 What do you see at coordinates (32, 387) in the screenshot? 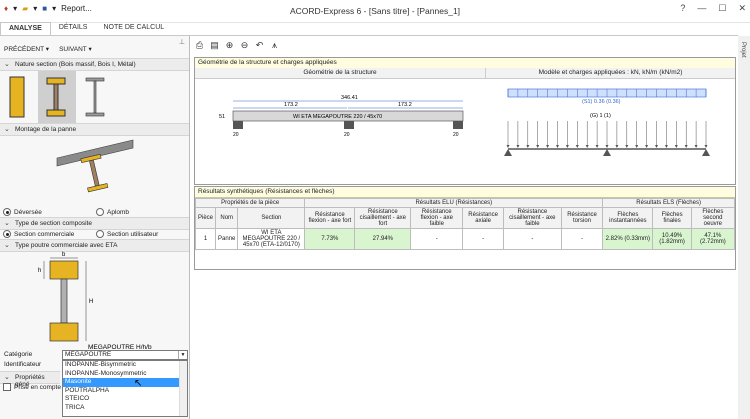
I see `option-prise-en-compte: Prise en compte` at bounding box center [32, 387].